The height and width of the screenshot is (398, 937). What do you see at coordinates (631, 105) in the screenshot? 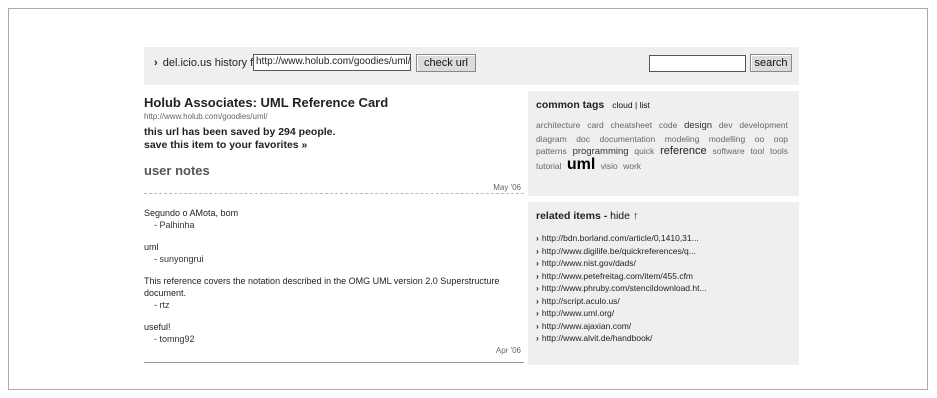
I see `cloud-list-toggle: cloud | list` at bounding box center [631, 105].